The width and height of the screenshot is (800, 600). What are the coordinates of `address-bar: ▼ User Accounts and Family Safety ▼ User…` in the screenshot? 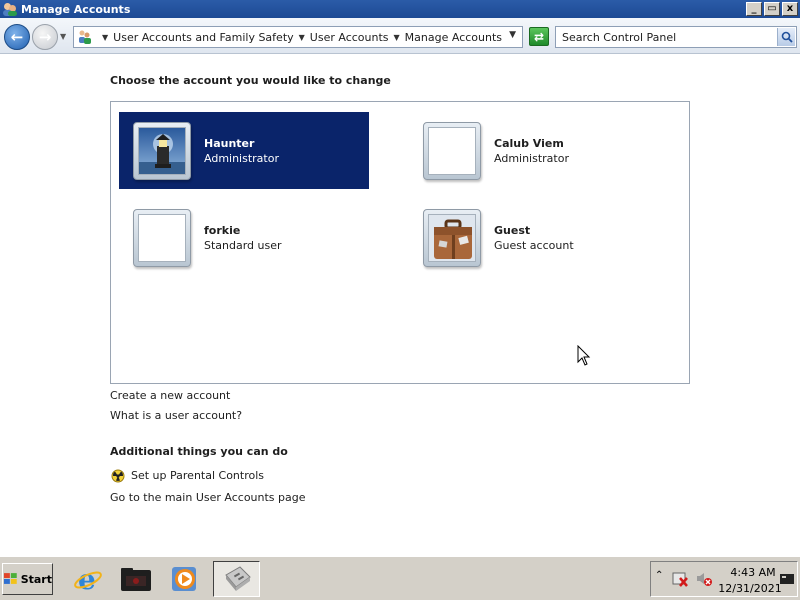 It's located at (298, 37).